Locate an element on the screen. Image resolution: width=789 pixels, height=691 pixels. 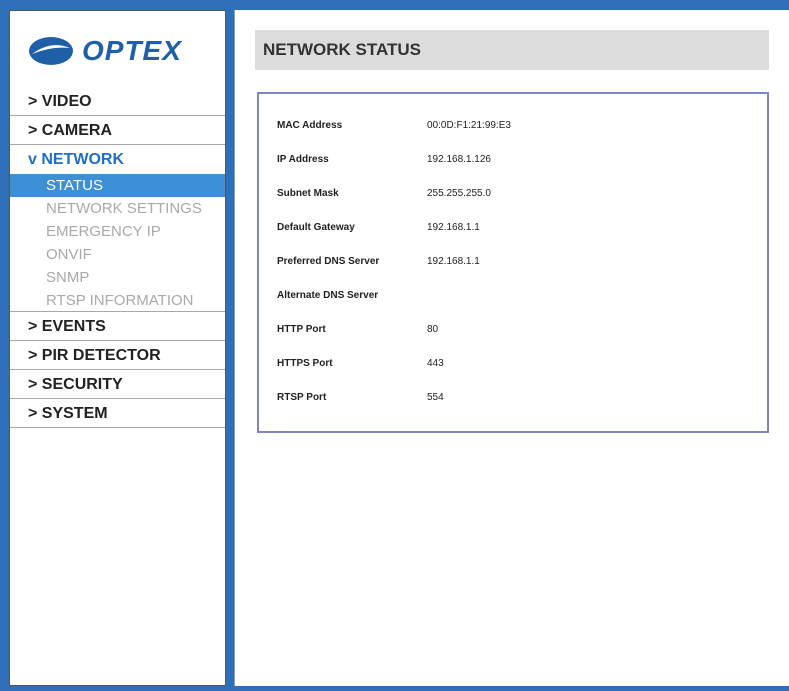
subnet-mask-value: 255.255.255.0 is located at coordinates (459, 193).